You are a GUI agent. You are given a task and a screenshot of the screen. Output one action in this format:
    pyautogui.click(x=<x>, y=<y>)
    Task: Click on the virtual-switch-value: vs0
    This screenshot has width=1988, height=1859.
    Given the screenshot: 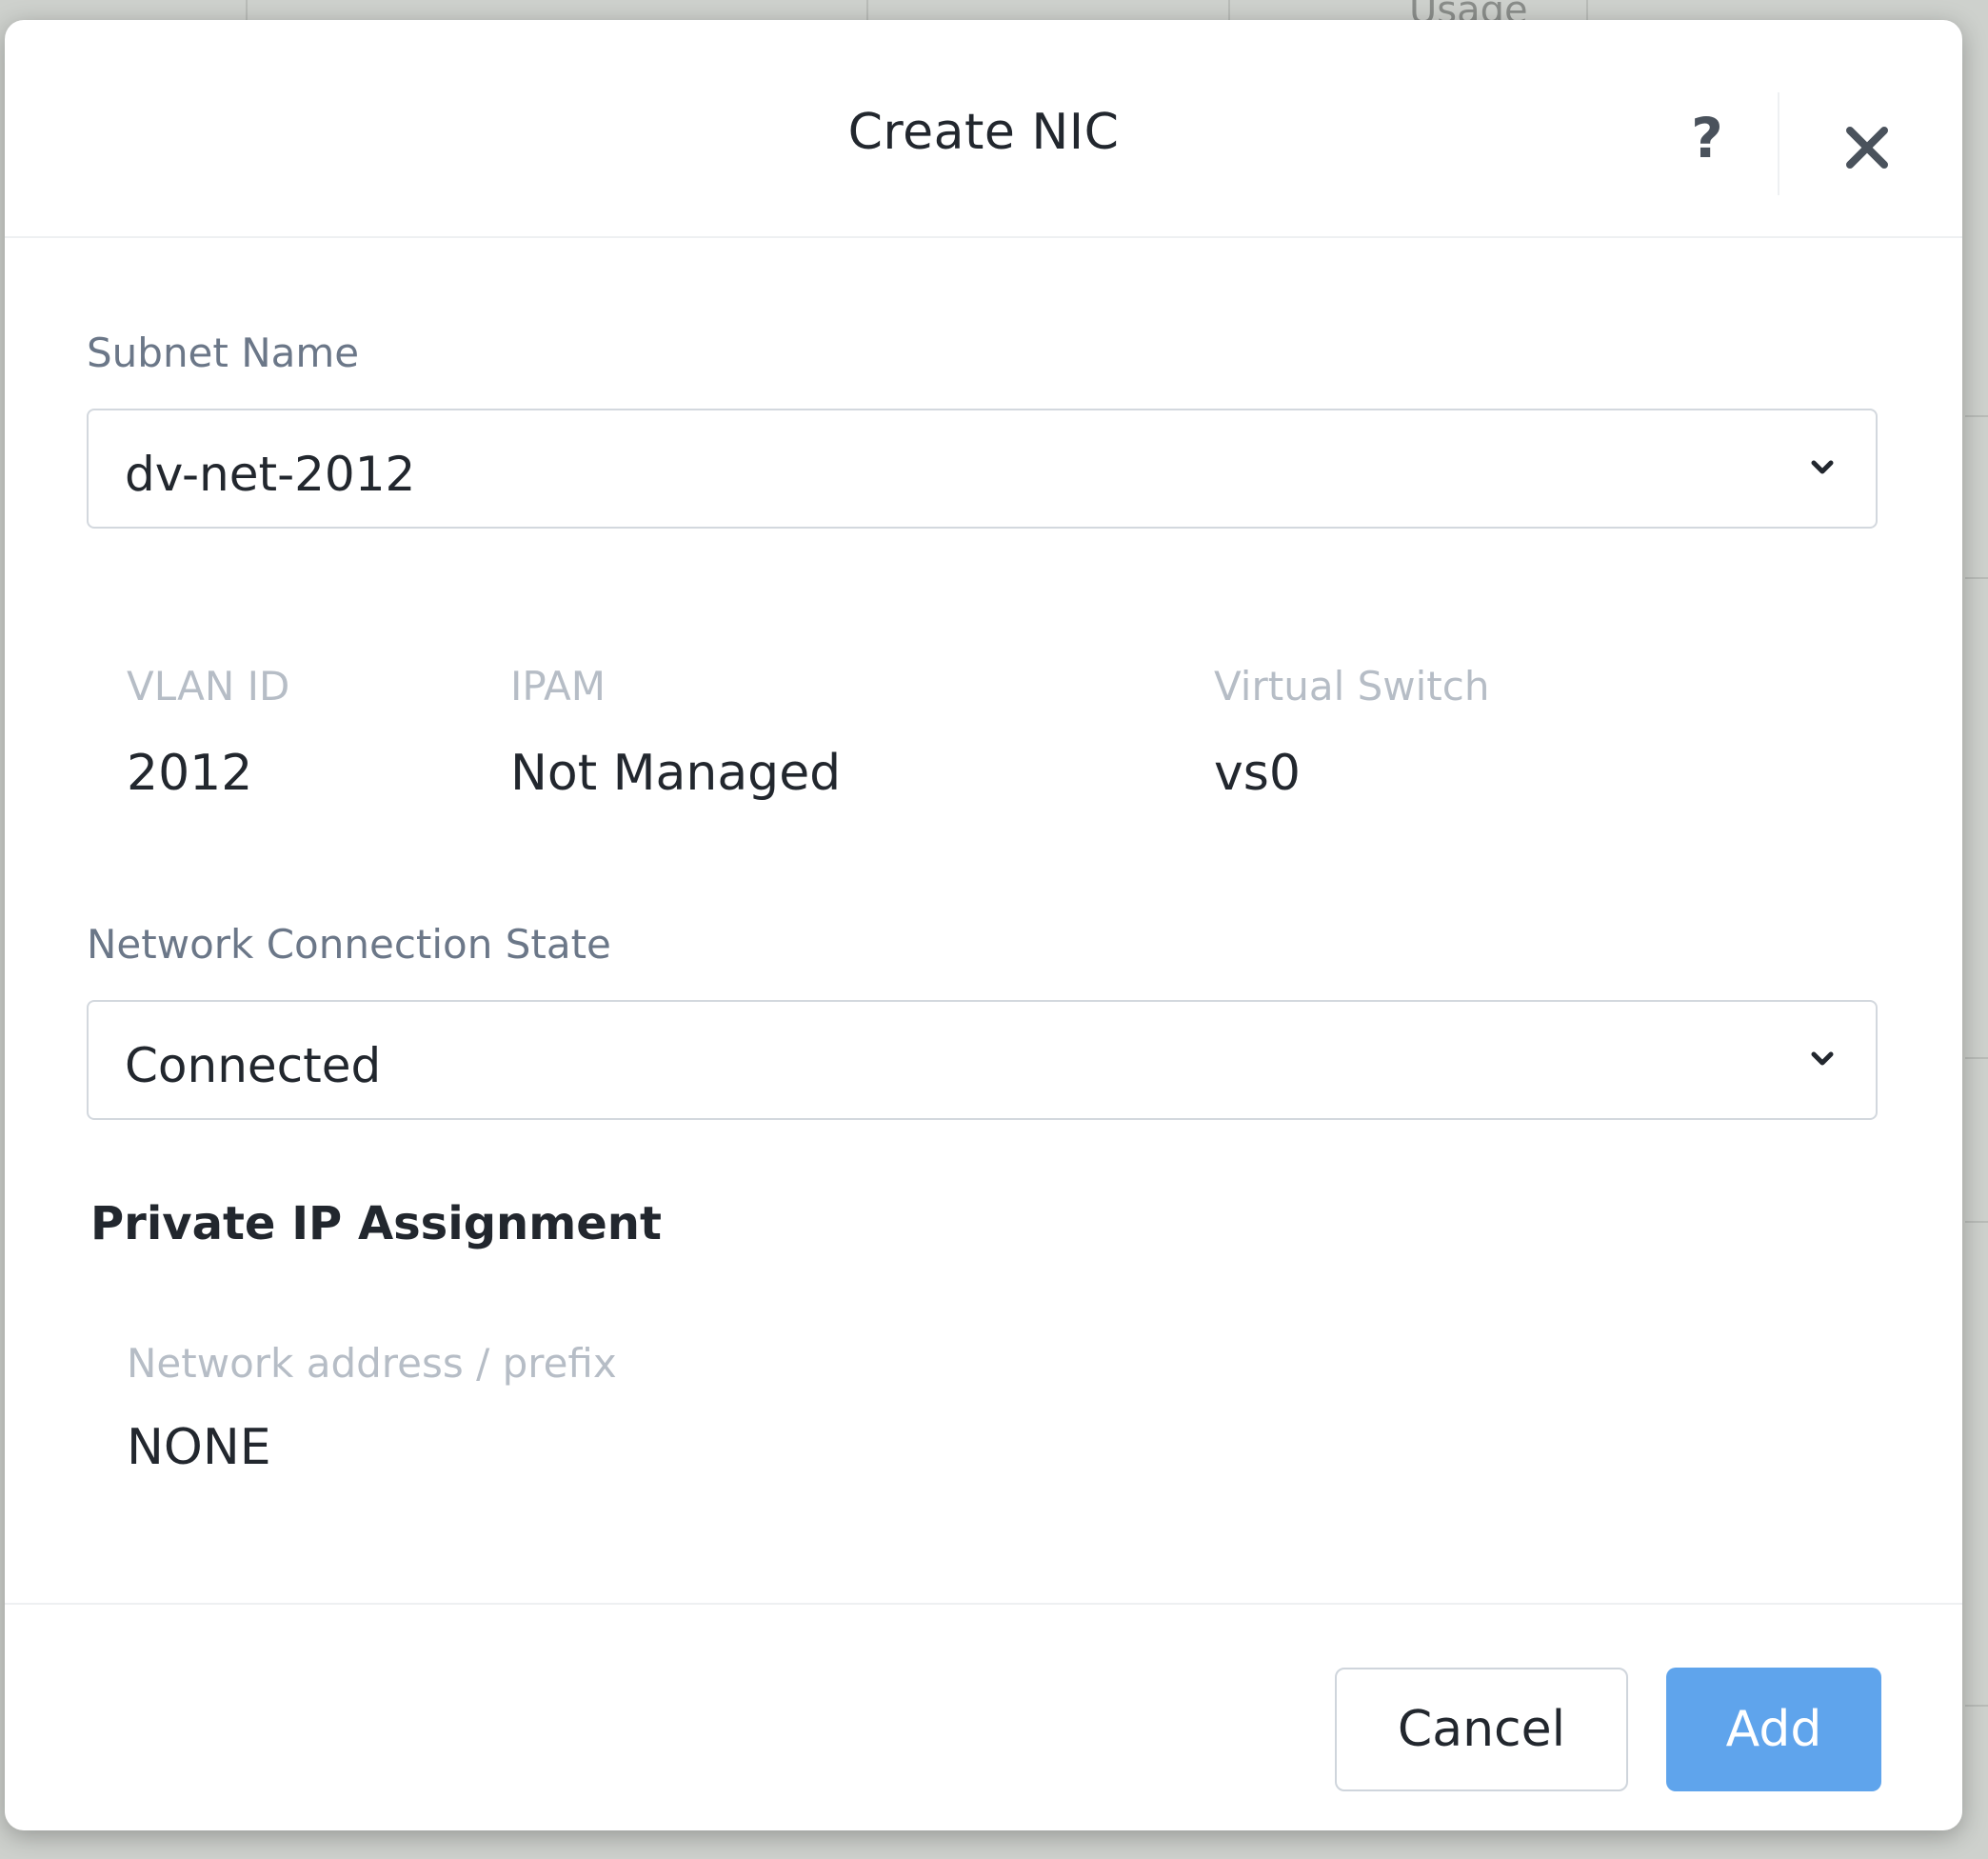 What is the action you would take?
    pyautogui.click(x=1257, y=774)
    